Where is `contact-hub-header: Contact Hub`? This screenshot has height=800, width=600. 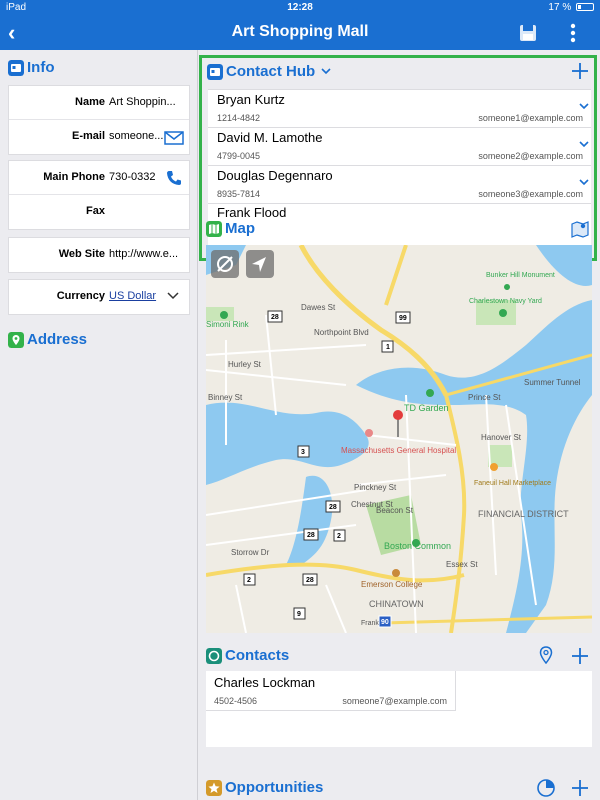
contact-hub-header: Contact Hub is located at coordinates (269, 71).